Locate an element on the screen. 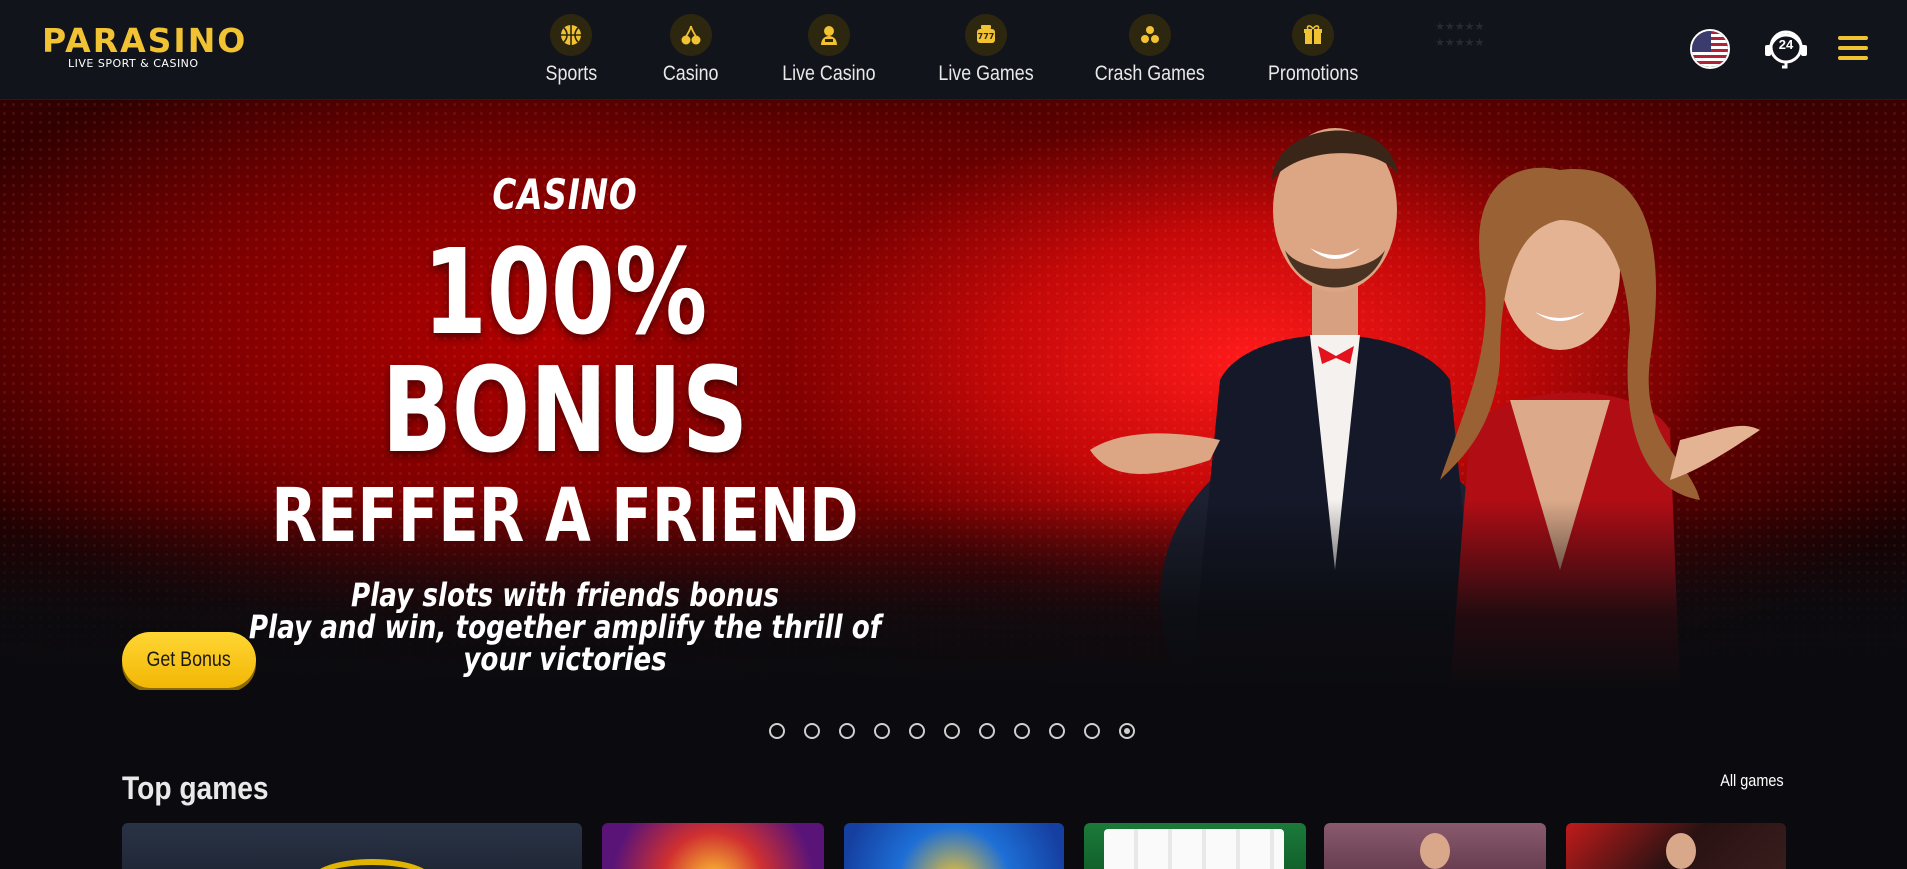 This screenshot has height=869, width=1907. svg-text: 777 is located at coordinates (986, 36).